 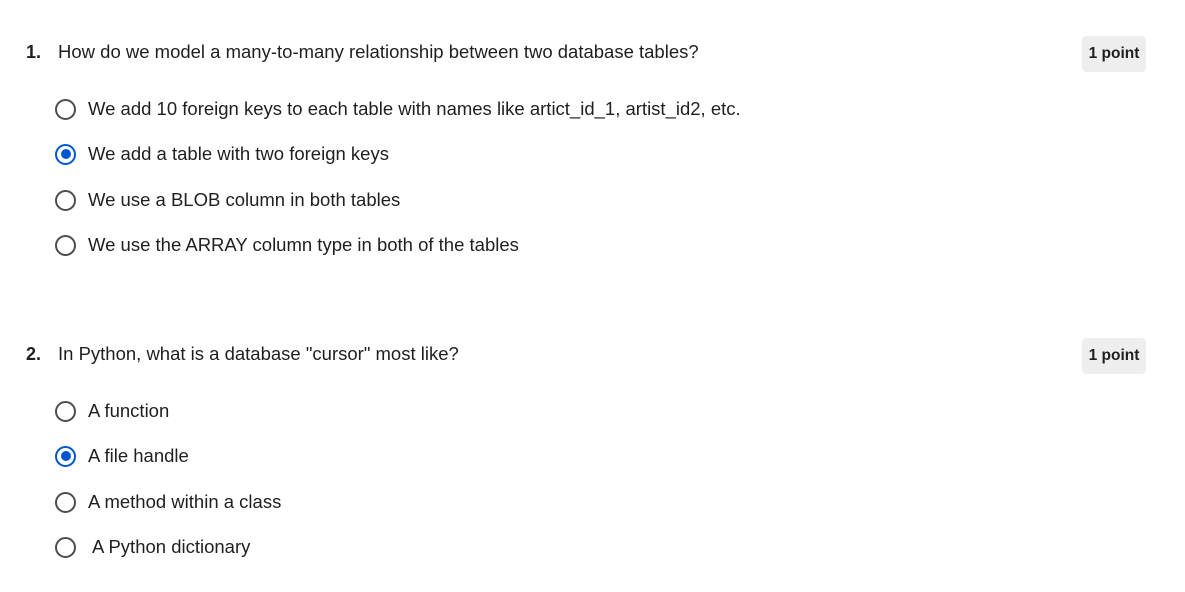 What do you see at coordinates (238, 153) in the screenshot?
I see `answer-option-label: We add a table with two foreign keys` at bounding box center [238, 153].